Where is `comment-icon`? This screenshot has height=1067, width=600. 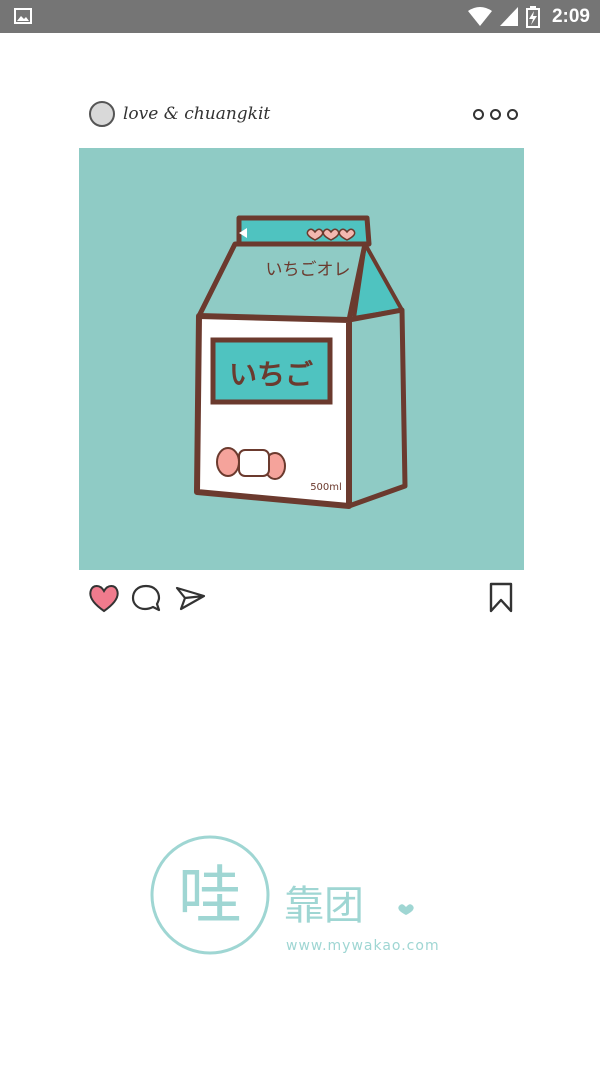 comment-icon is located at coordinates (146, 598).